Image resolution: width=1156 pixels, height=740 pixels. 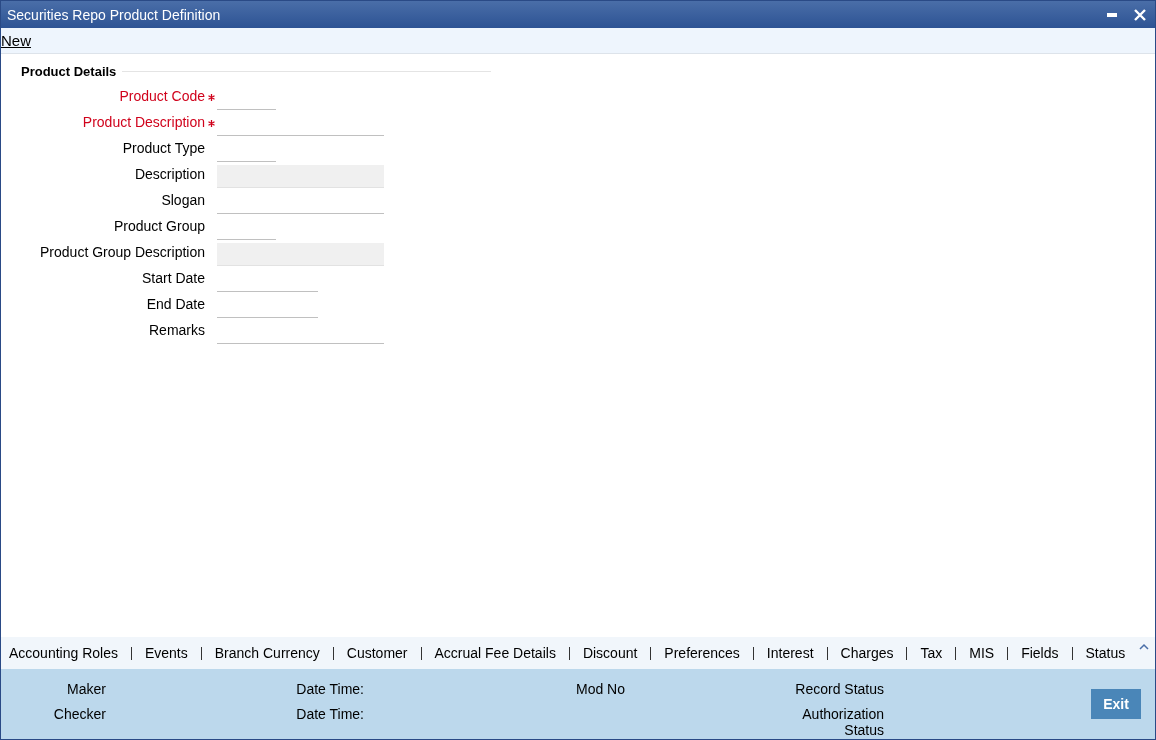 I want to click on field-label: Product Description, so click(x=143, y=122).